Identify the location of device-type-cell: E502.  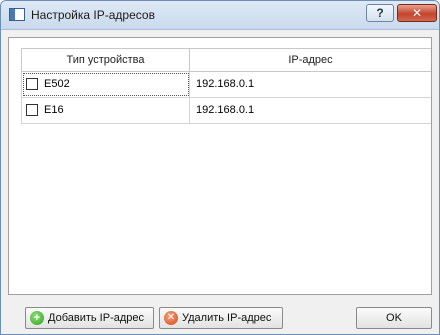
(106, 84).